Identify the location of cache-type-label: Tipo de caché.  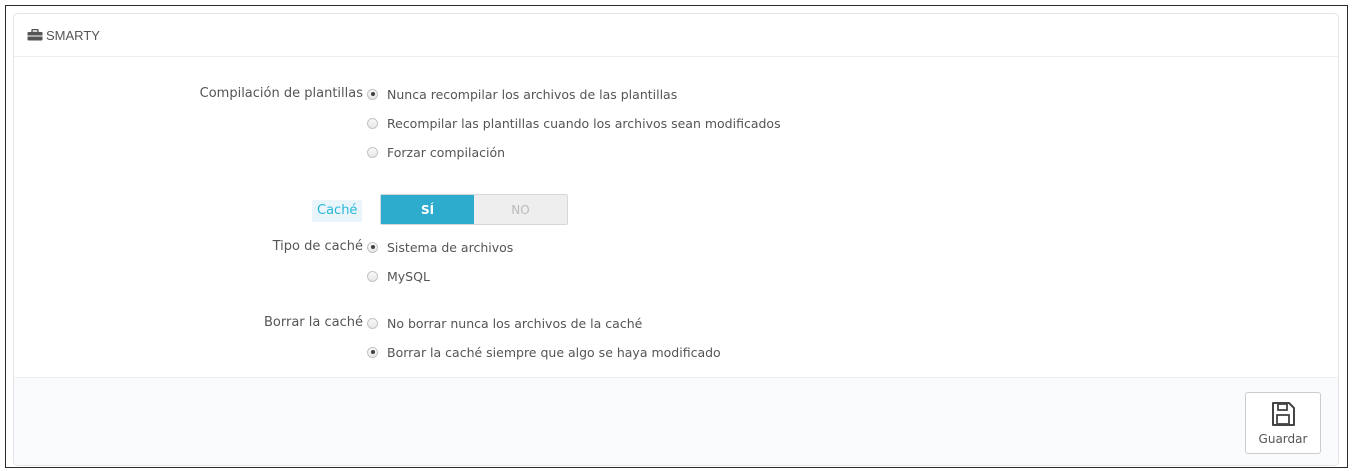
(317, 246).